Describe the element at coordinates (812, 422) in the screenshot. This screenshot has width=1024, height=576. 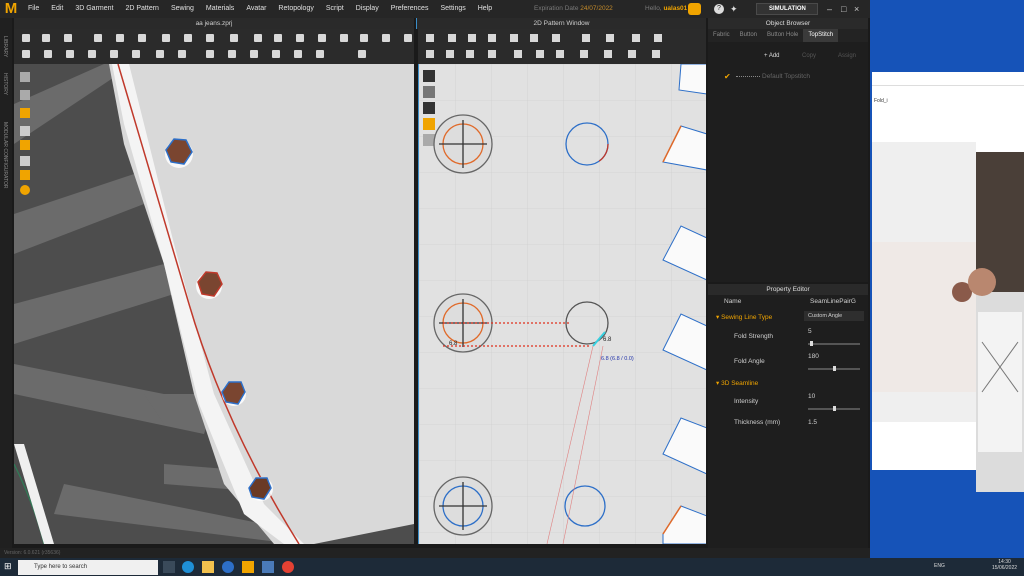
I see `thickness-value: 1.5` at that location.